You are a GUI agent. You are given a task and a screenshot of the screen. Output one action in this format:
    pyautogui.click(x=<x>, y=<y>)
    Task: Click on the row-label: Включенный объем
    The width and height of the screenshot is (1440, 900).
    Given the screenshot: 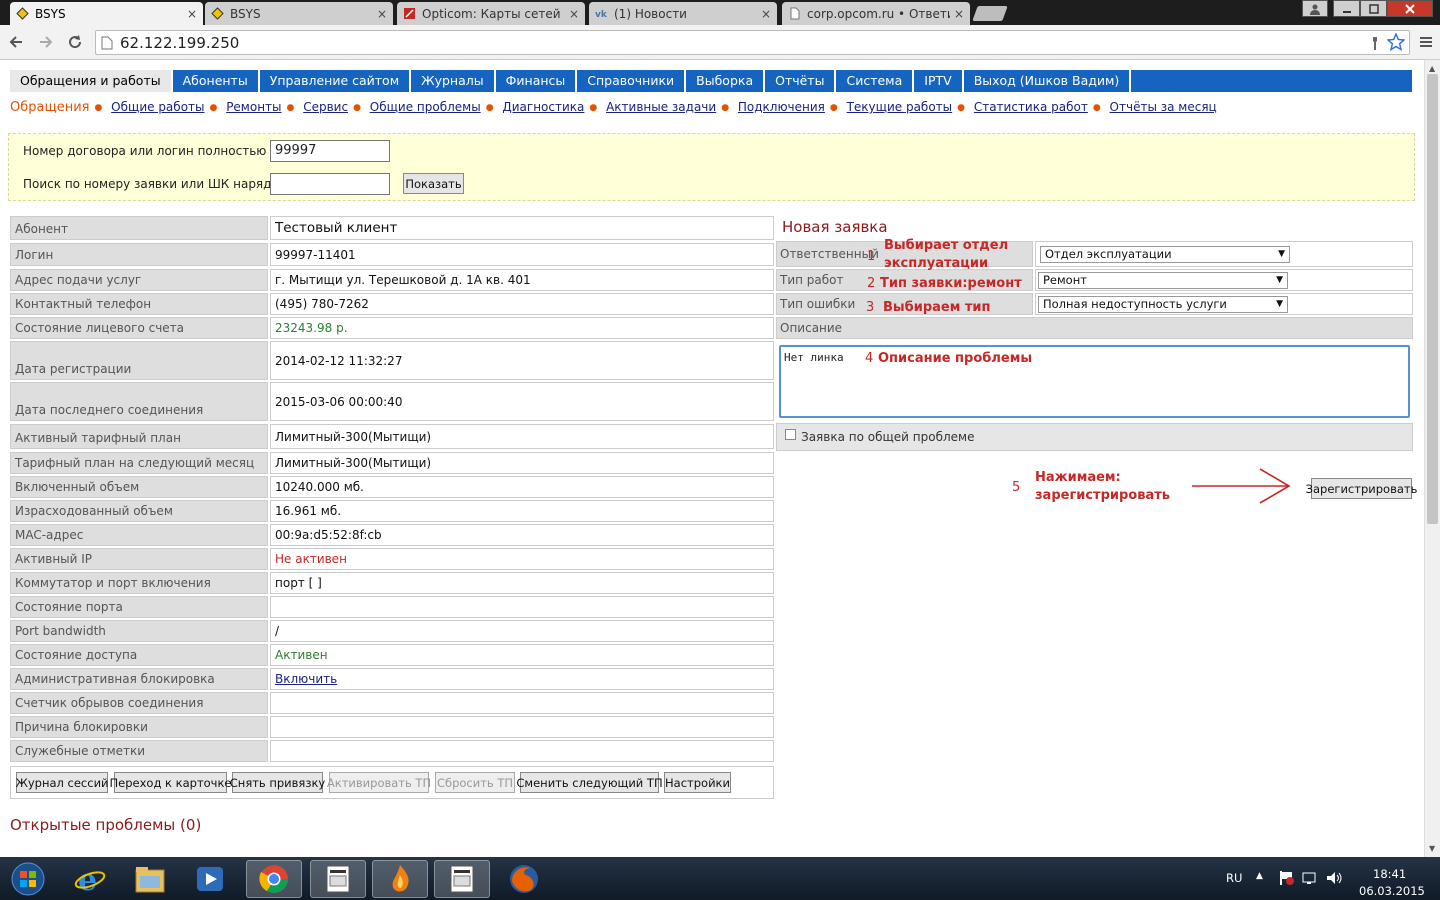 What is the action you would take?
    pyautogui.click(x=139, y=487)
    